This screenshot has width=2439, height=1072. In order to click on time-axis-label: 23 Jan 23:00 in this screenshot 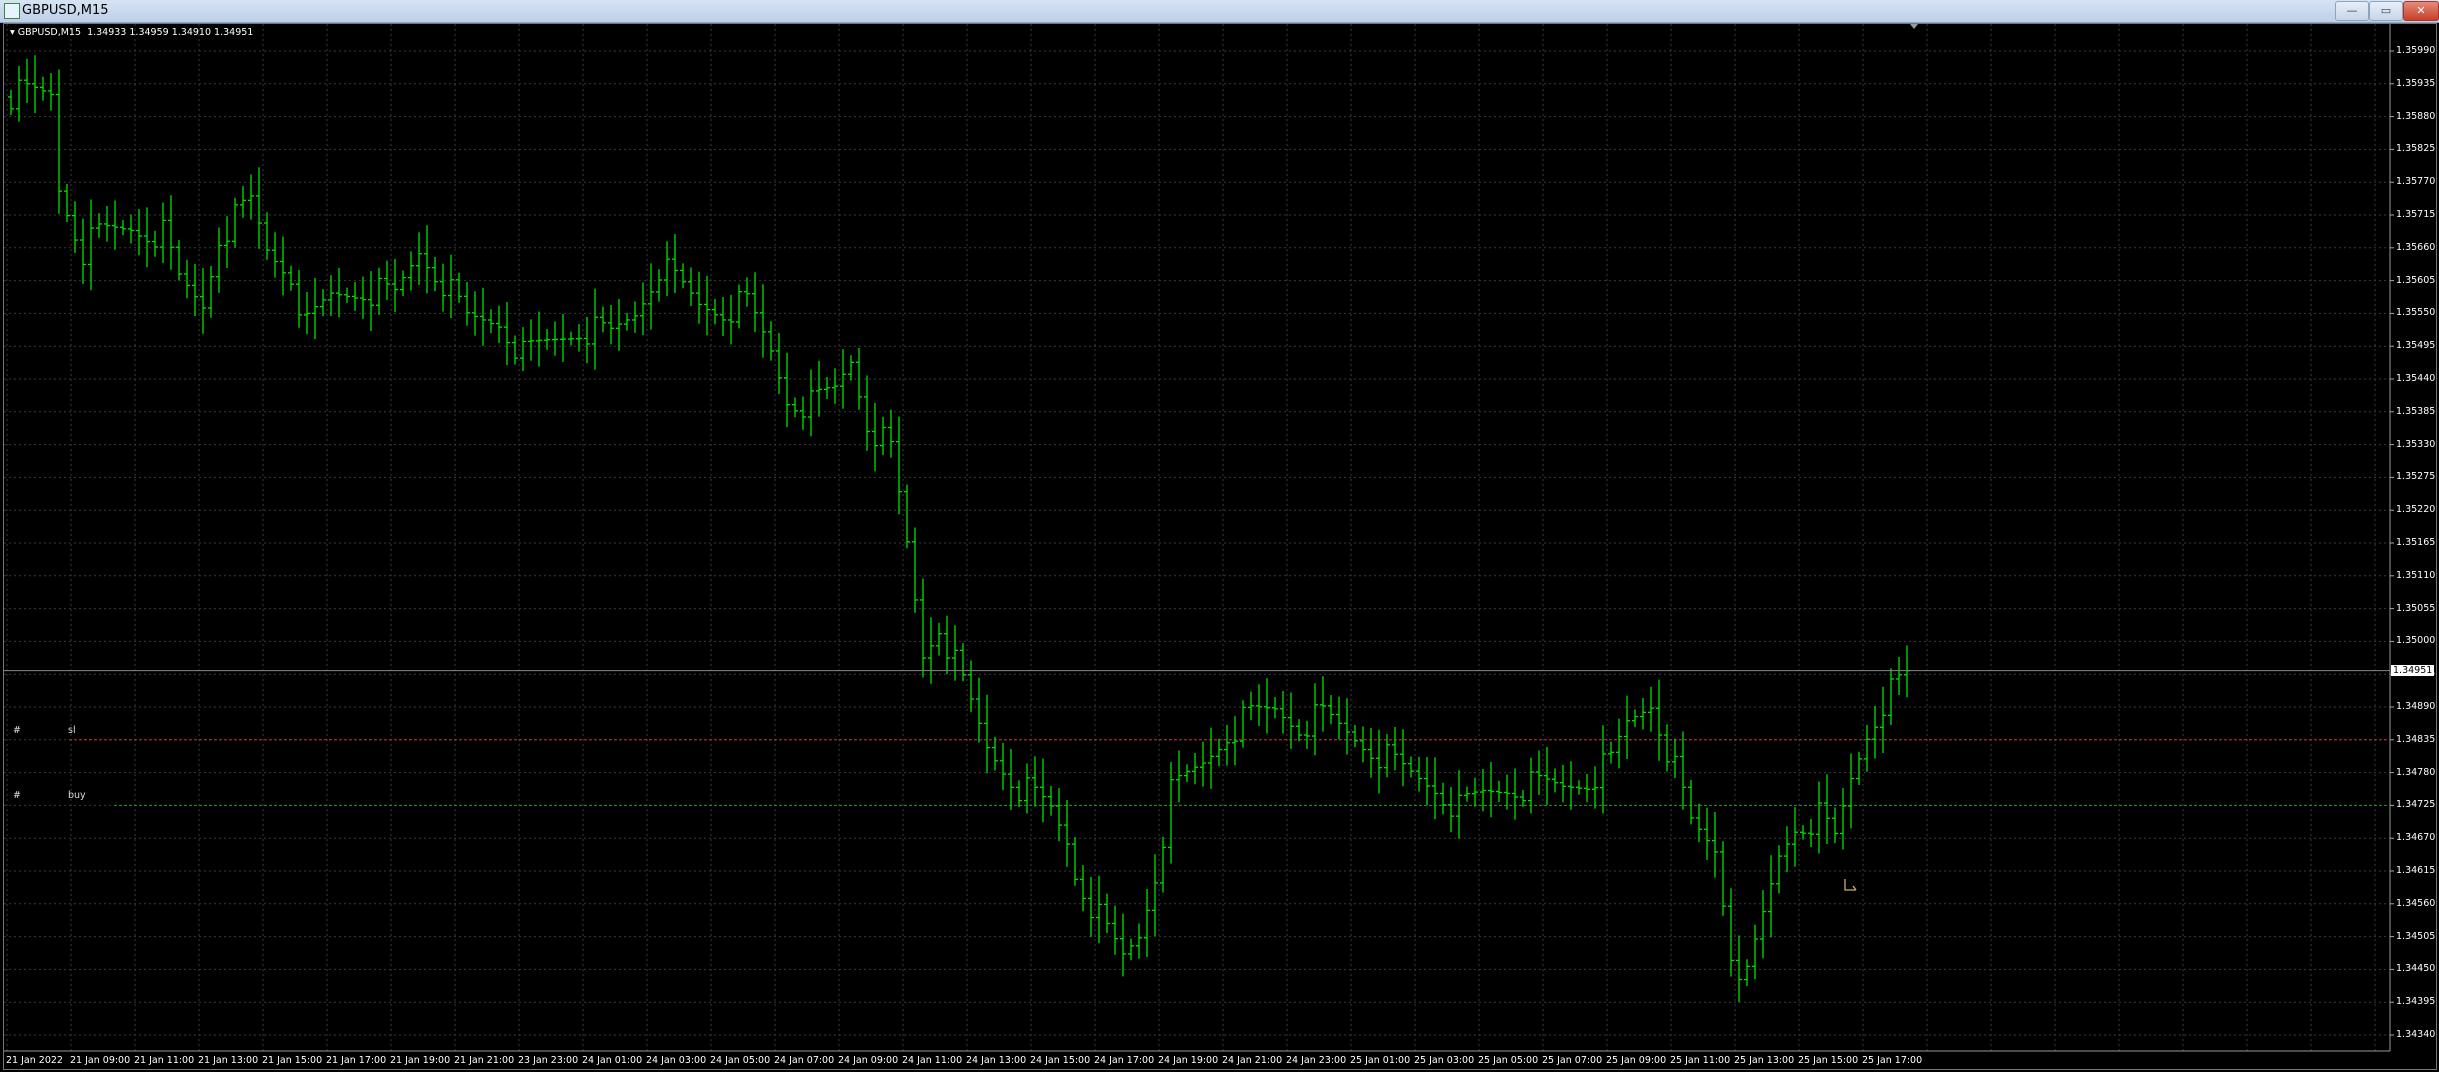, I will do `click(548, 1060)`.